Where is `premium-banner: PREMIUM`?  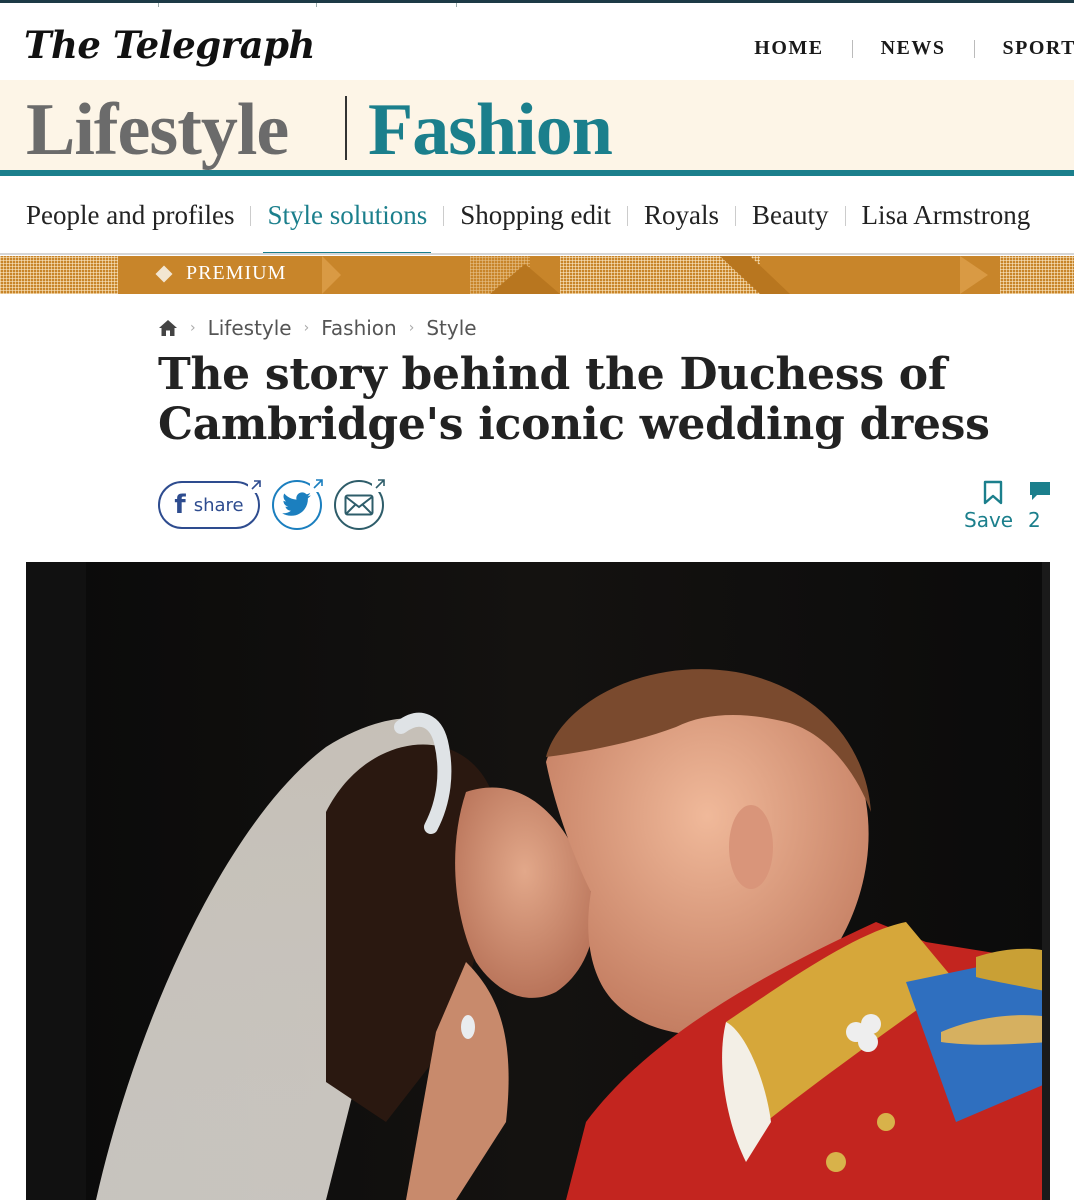 premium-banner: PREMIUM is located at coordinates (537, 275).